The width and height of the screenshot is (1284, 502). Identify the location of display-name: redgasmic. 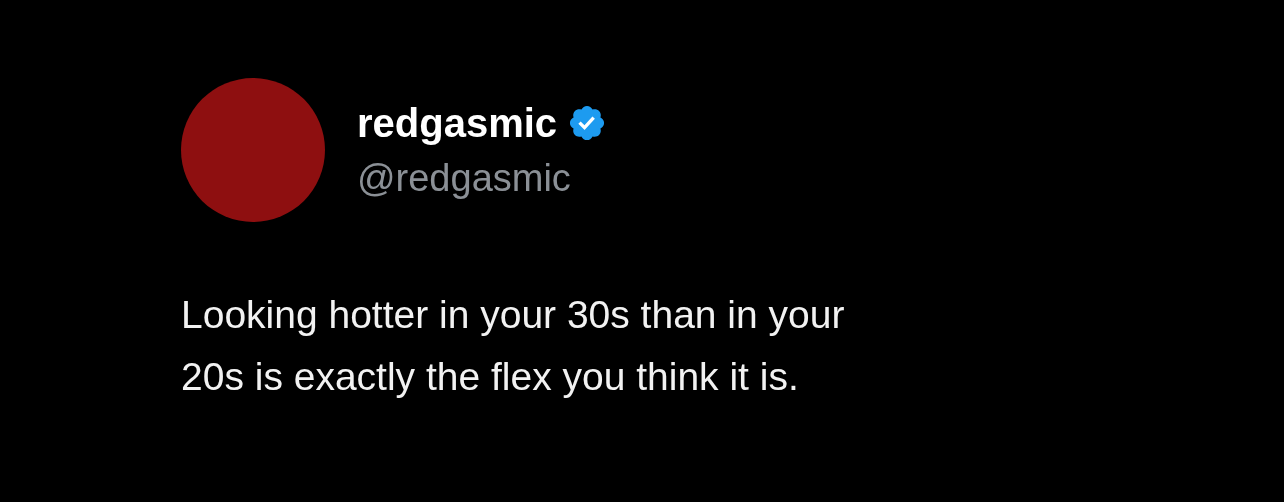
(457, 123).